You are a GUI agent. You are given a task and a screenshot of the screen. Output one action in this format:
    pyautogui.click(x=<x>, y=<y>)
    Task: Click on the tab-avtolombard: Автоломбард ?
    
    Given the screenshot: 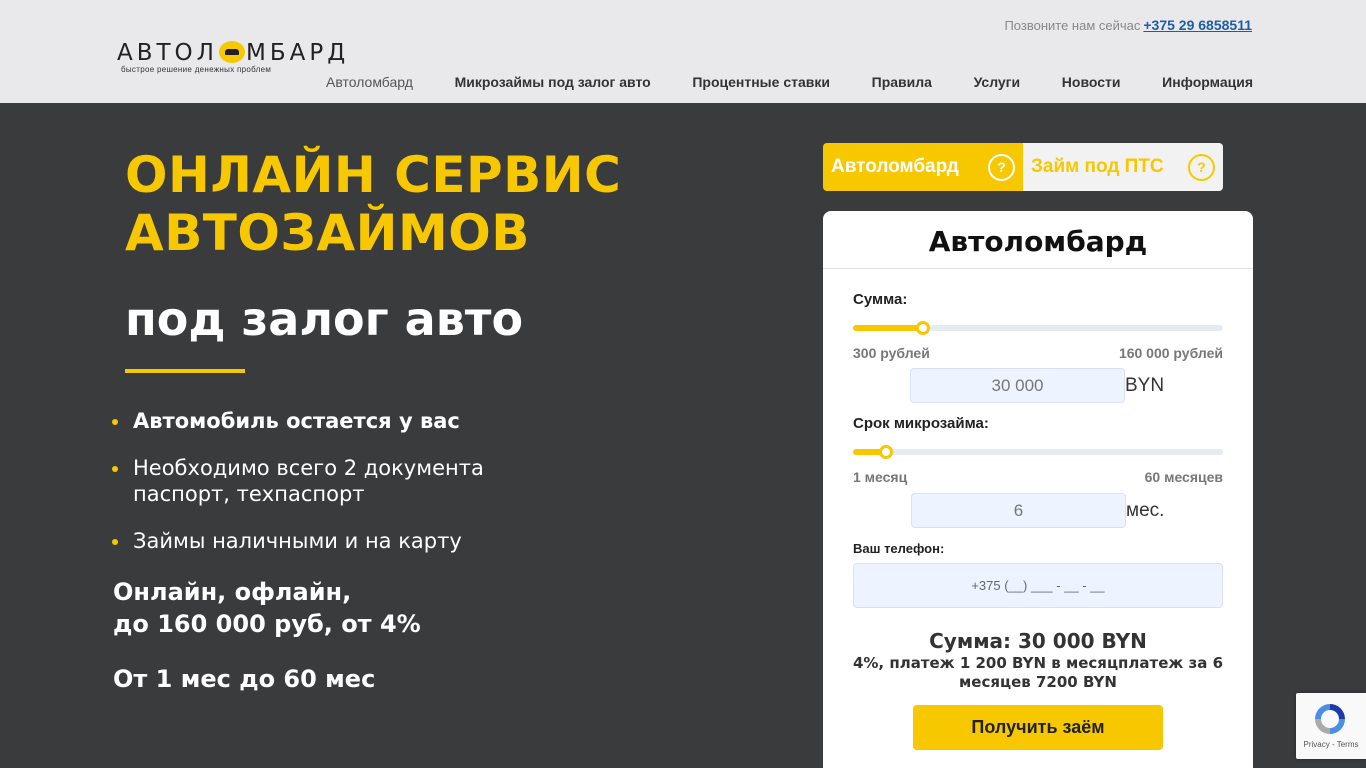 What is the action you would take?
    pyautogui.click(x=923, y=167)
    